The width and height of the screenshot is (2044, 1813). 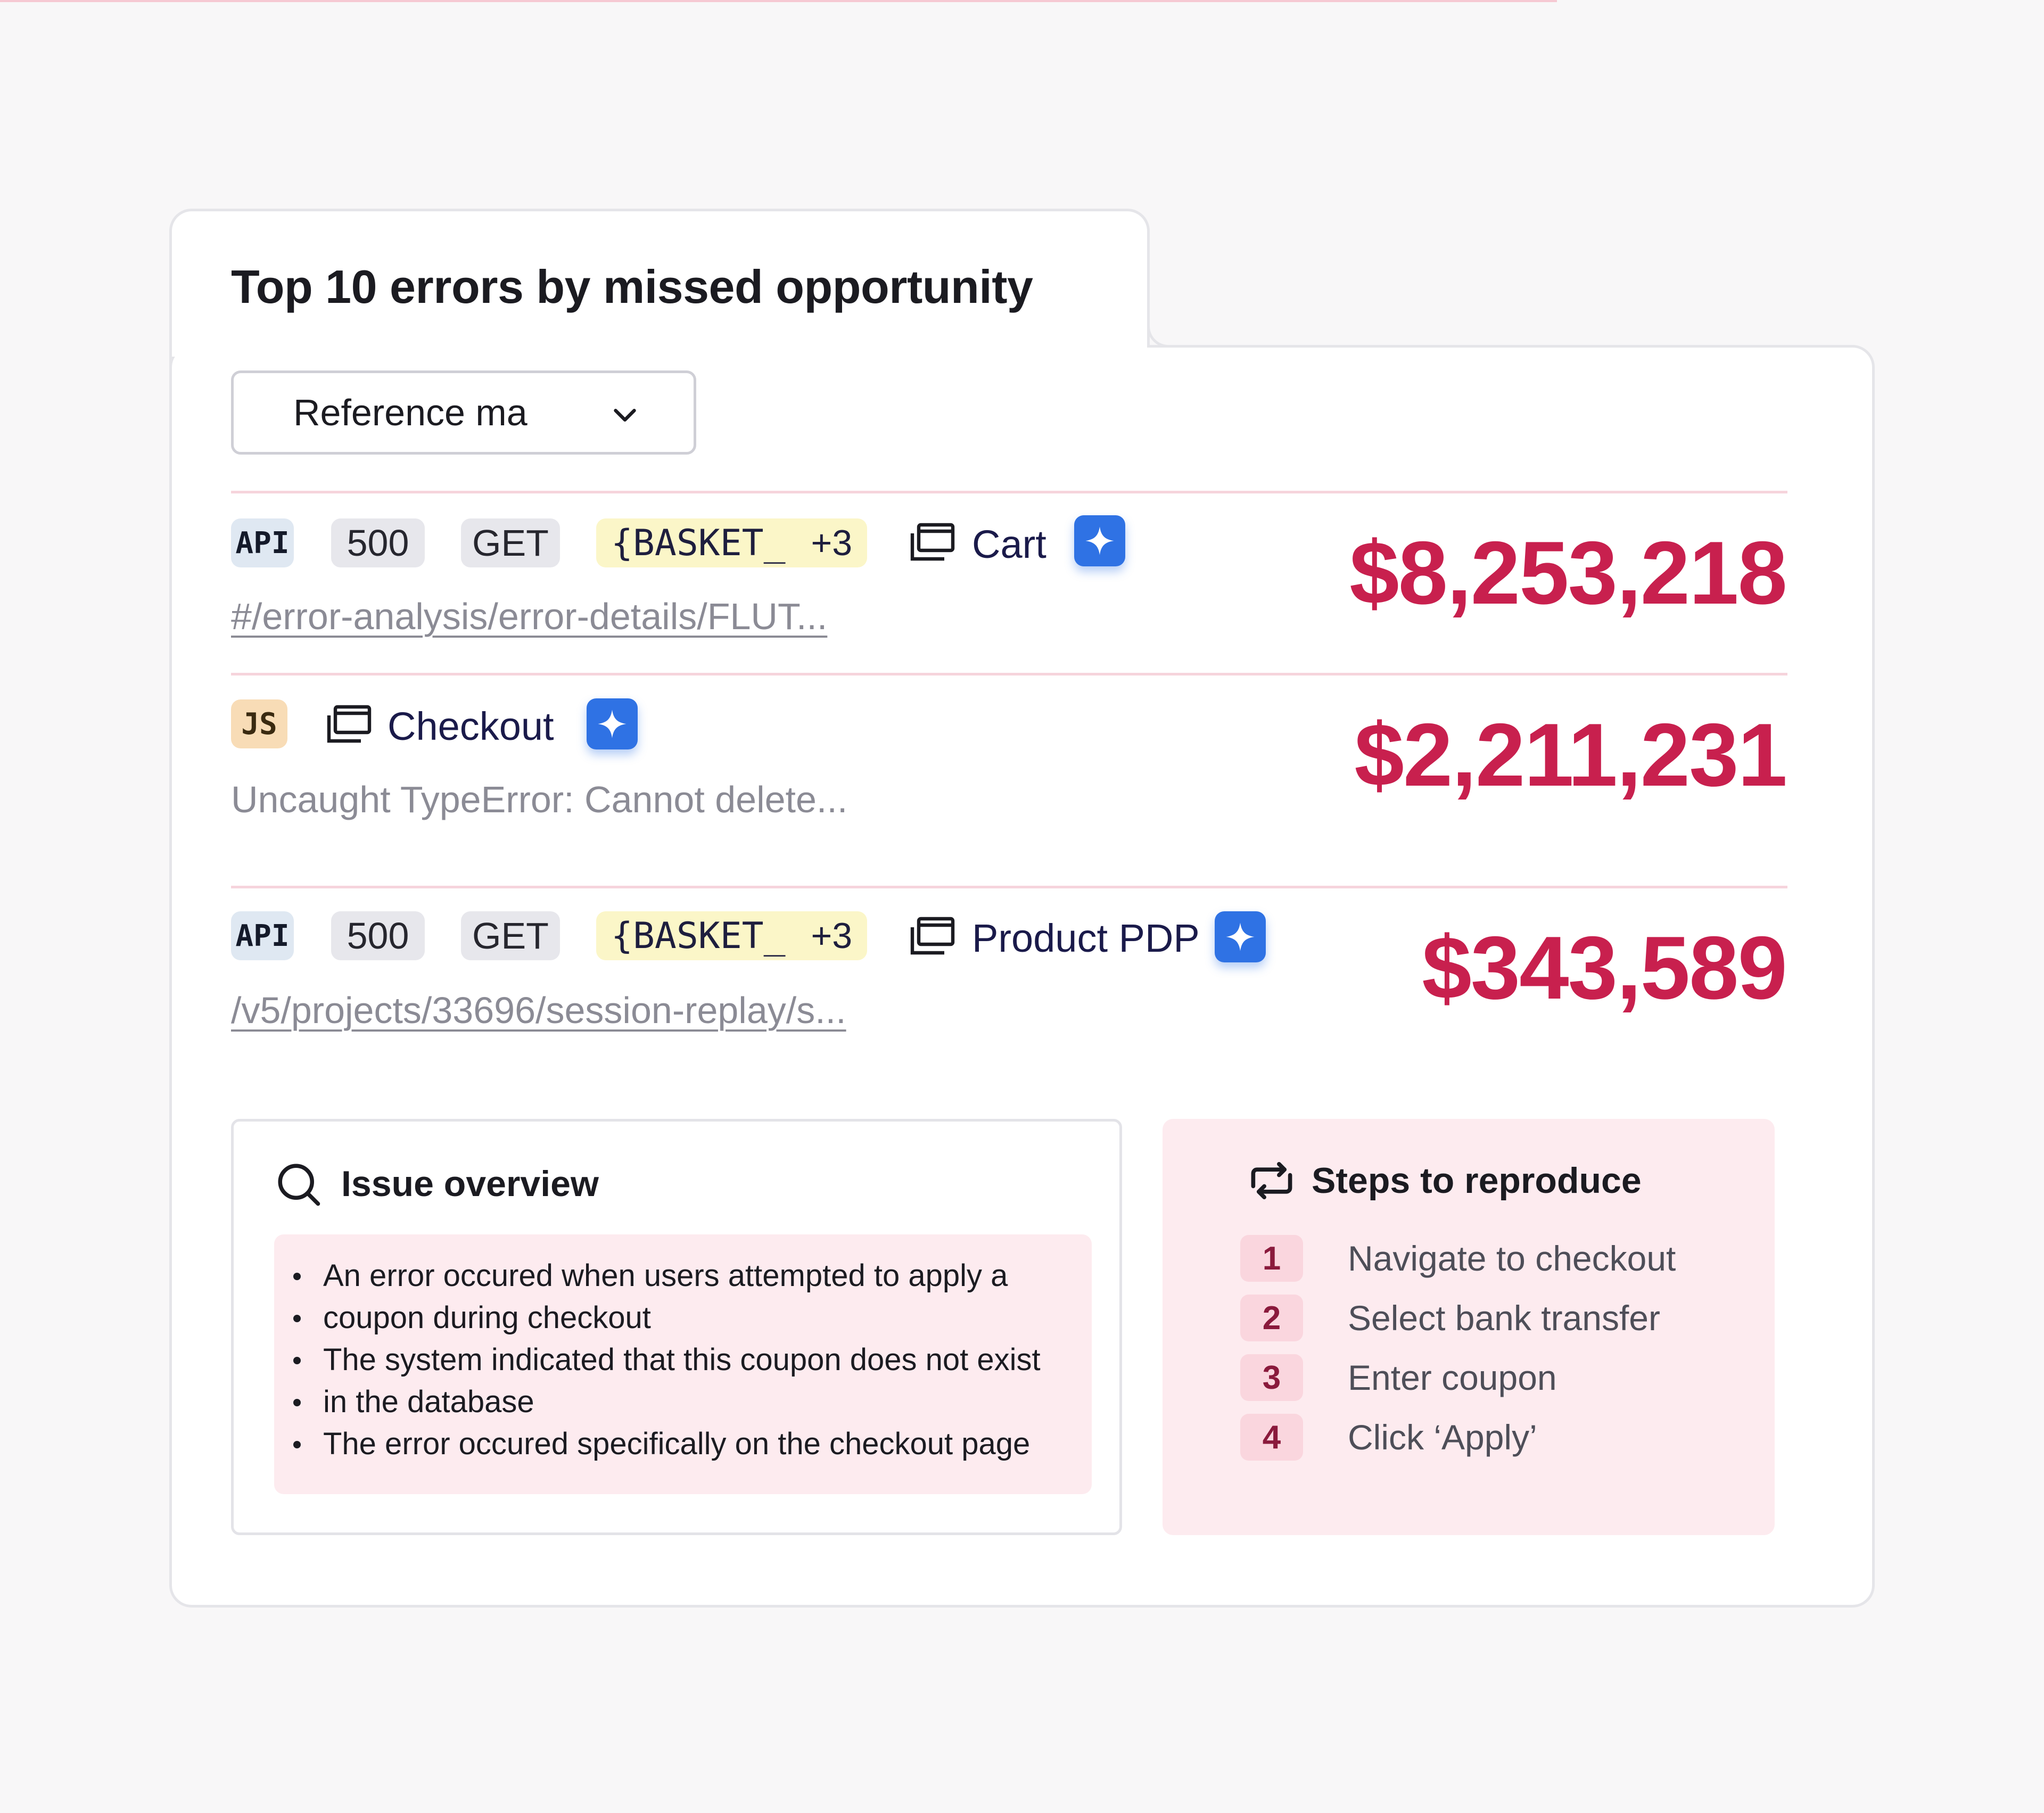 I want to click on steps-header: Steps to reproduce, so click(x=1445, y=1180).